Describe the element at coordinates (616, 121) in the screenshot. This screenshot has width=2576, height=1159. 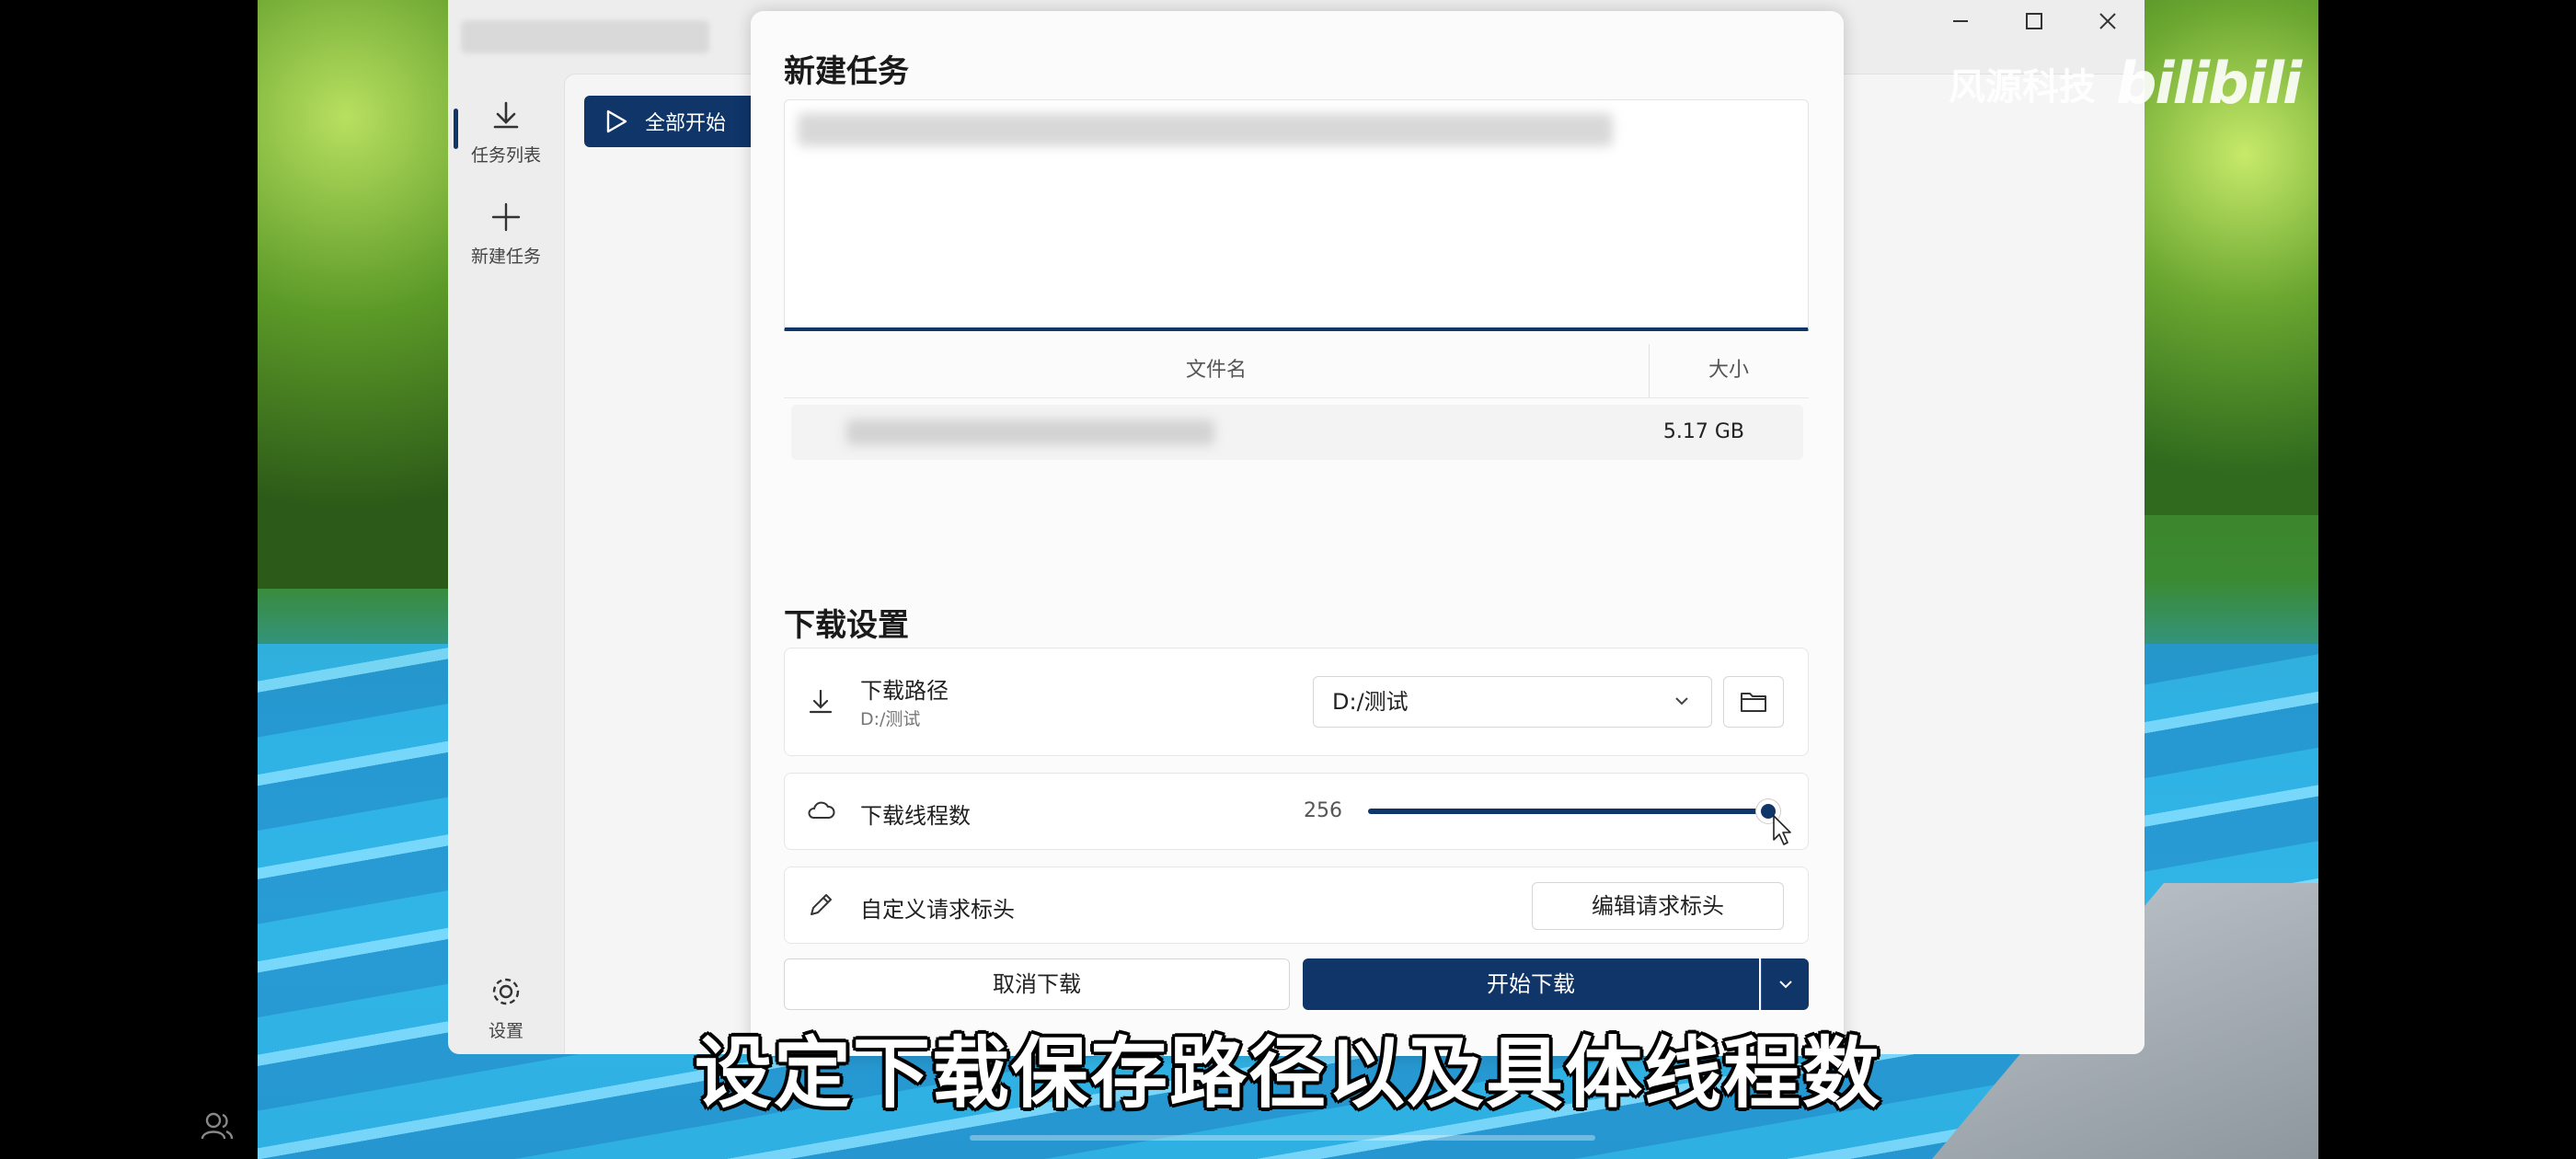
I see `play-icon` at that location.